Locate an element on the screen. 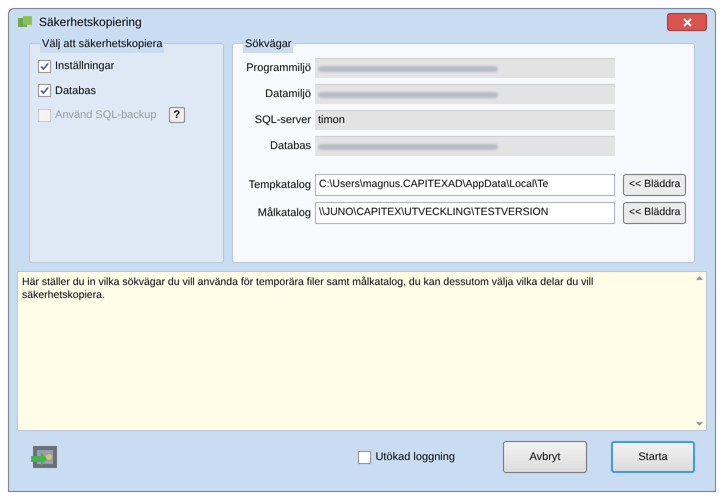 The height and width of the screenshot is (500, 724). option-label: Databas is located at coordinates (75, 91).